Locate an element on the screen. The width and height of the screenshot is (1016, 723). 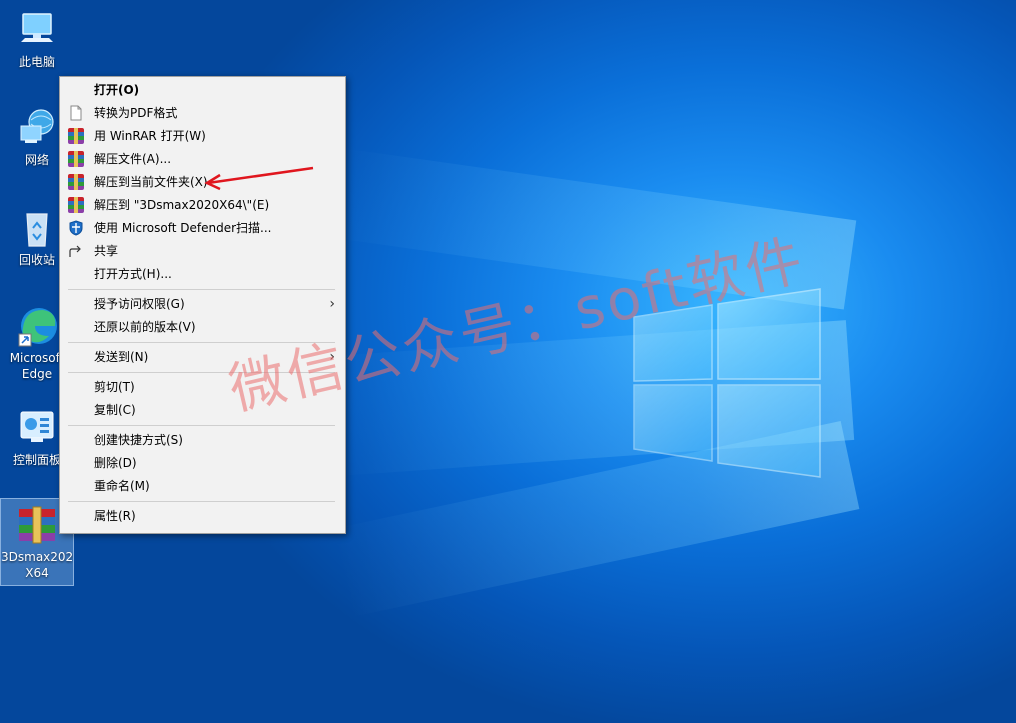
desktop-icon-label: 此电脑 is located at coordinates (36, 62).